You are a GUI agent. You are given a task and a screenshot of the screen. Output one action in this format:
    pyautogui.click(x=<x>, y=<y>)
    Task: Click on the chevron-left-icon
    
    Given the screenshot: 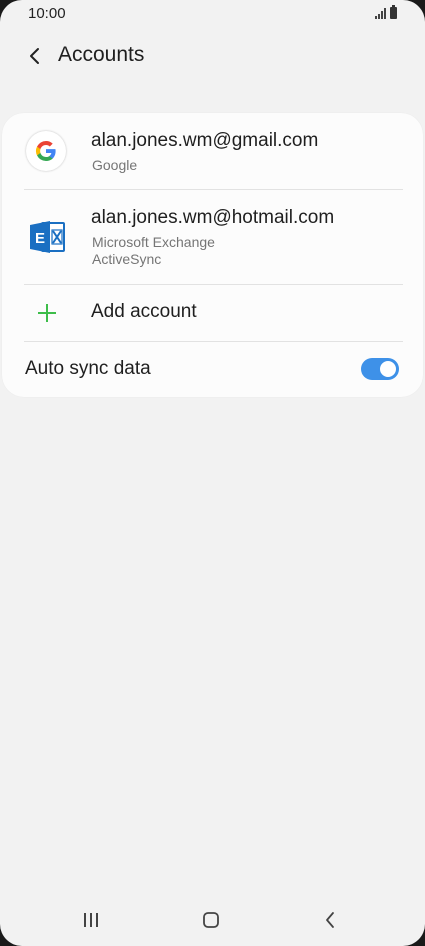 What is the action you would take?
    pyautogui.click(x=34, y=56)
    